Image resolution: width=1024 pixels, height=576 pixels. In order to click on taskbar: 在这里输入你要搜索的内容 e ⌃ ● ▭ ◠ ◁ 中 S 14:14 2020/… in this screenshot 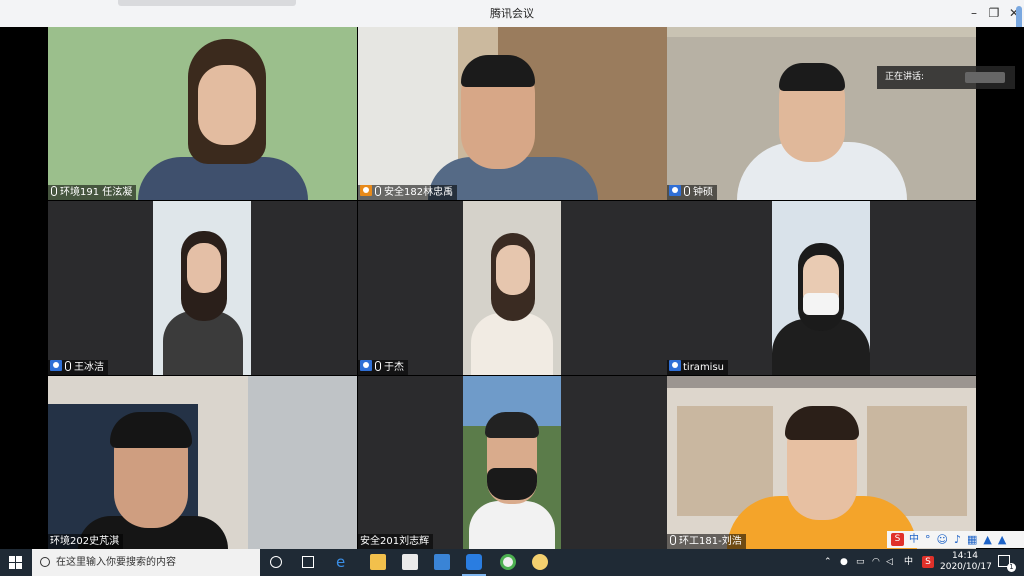, I will do `click(512, 562)`.